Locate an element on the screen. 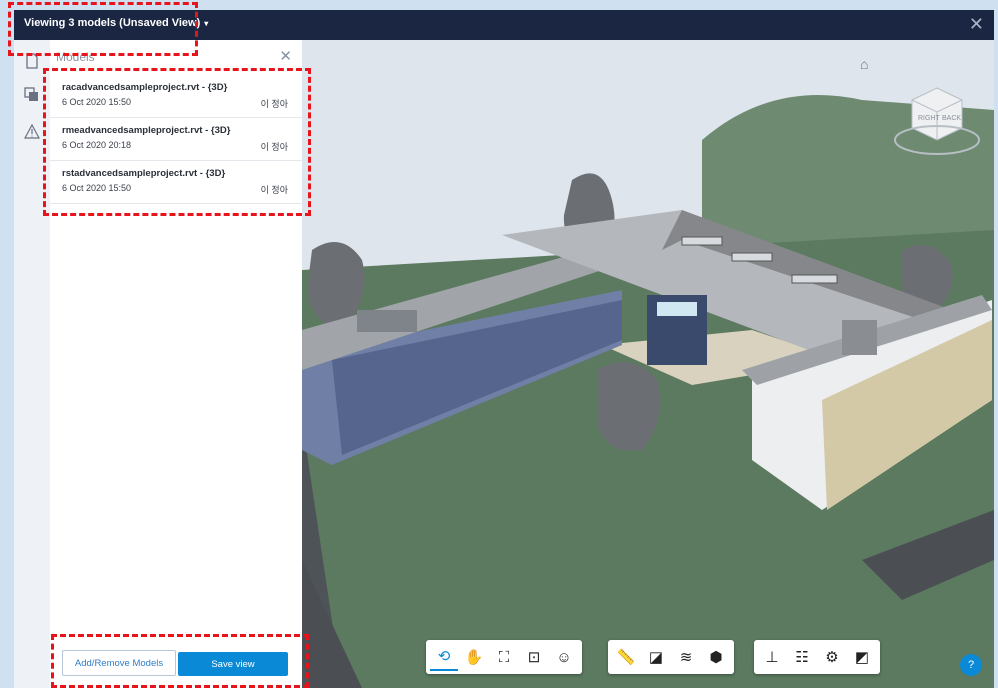 This screenshot has height=688, width=998. warning-icon is located at coordinates (32, 131).